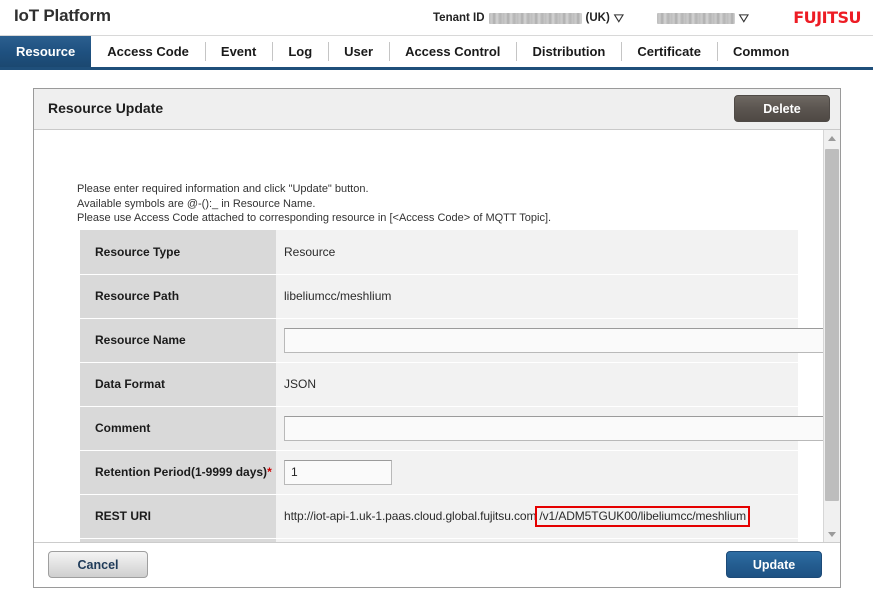  I want to click on tab-common: Common, so click(760, 51).